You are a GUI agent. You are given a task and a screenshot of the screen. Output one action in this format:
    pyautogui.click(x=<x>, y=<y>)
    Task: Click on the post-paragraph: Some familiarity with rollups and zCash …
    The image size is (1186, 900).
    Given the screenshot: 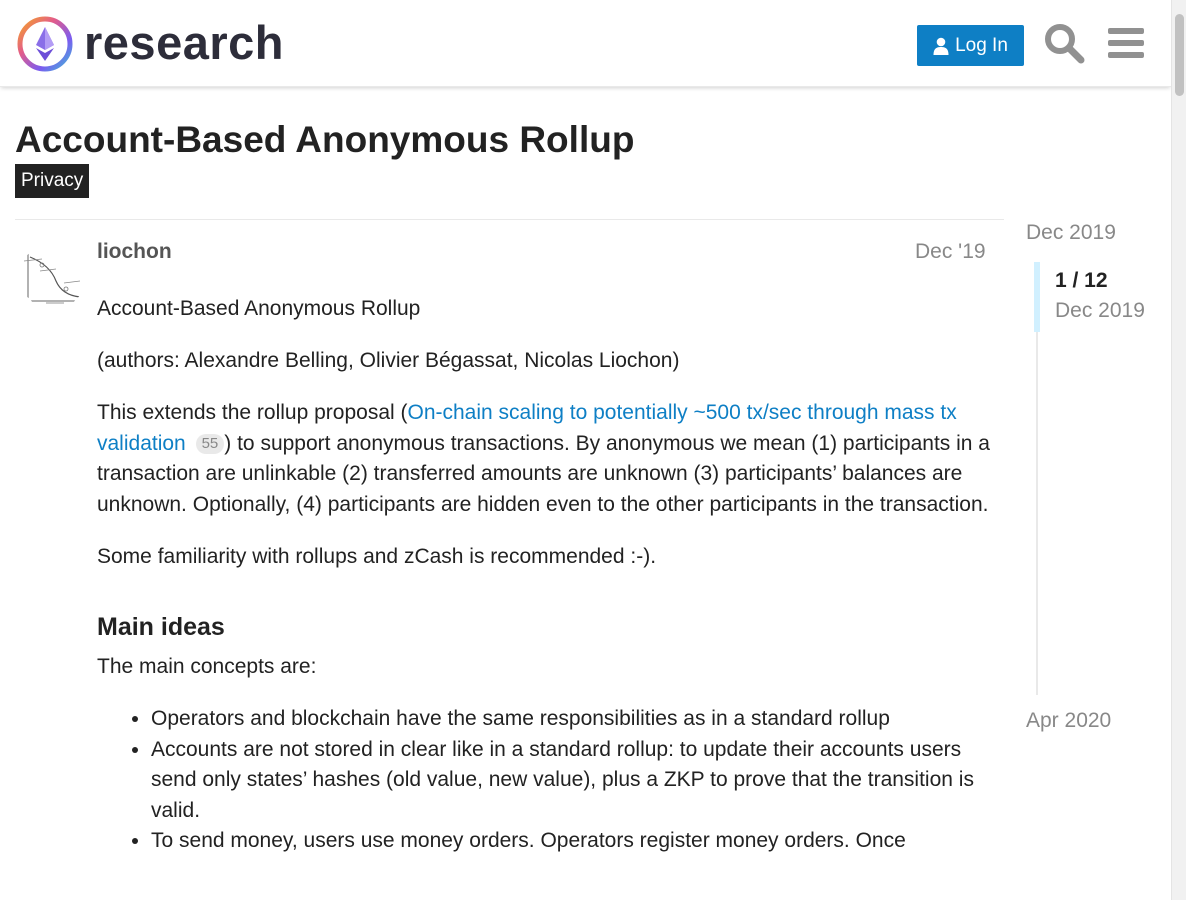 What is the action you would take?
    pyautogui.click(x=377, y=556)
    